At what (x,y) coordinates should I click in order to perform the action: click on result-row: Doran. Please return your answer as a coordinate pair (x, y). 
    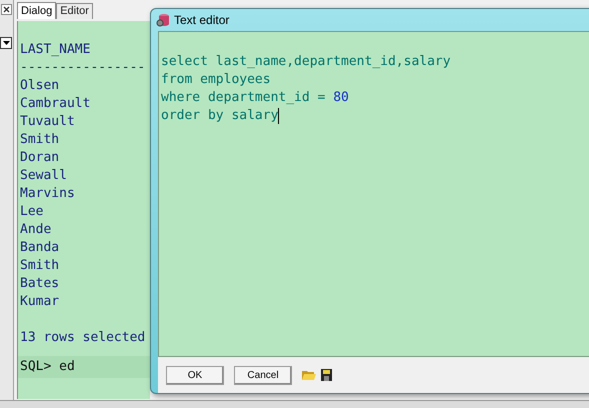
    Looking at the image, I should click on (40, 157).